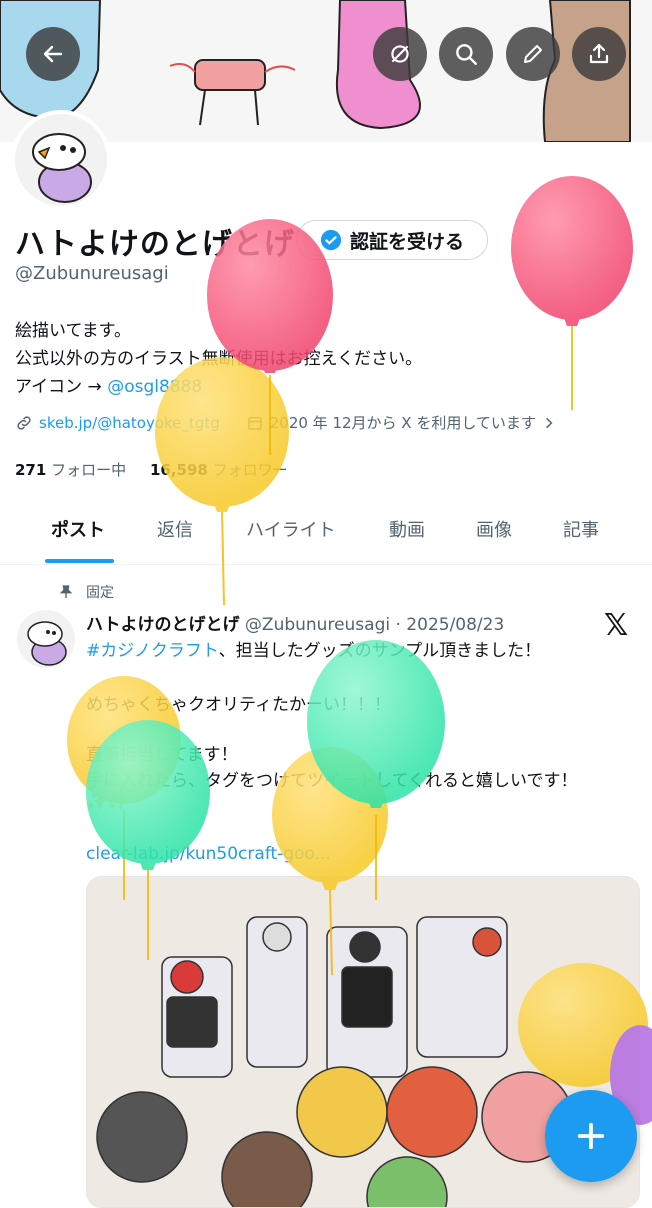  I want to click on edit-button, so click(533, 54).